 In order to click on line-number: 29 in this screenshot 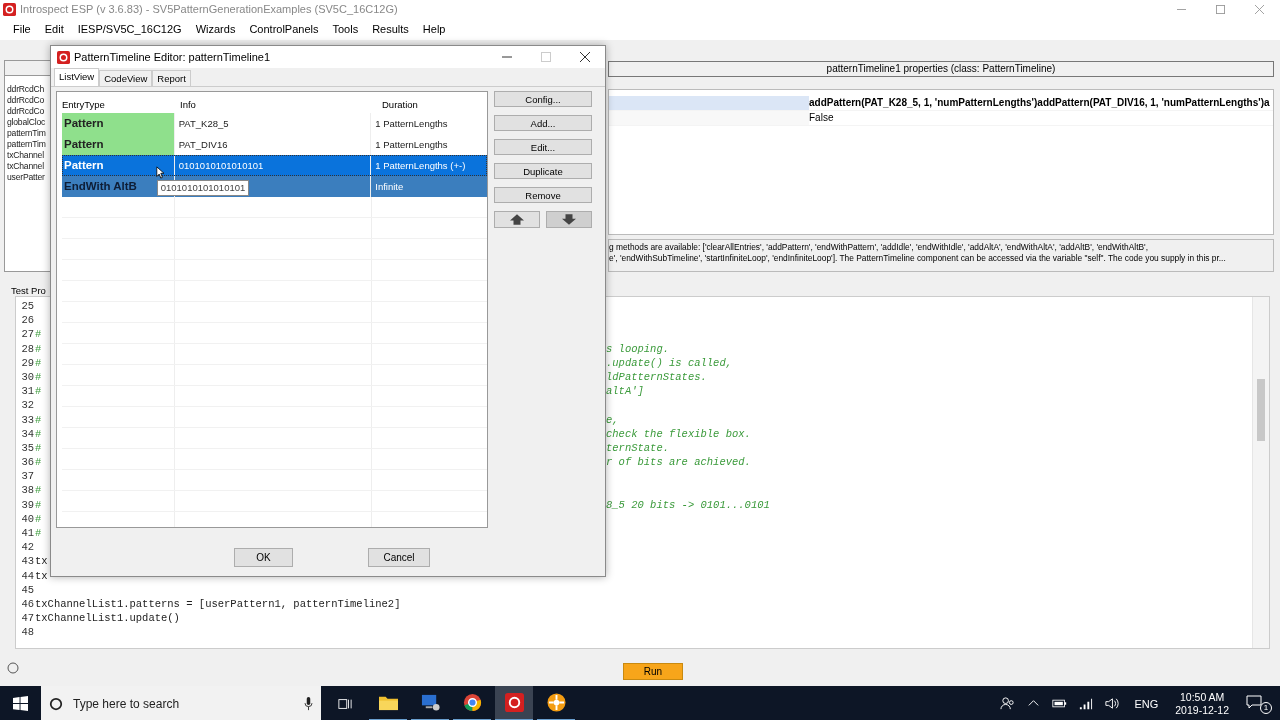, I will do `click(27, 362)`.